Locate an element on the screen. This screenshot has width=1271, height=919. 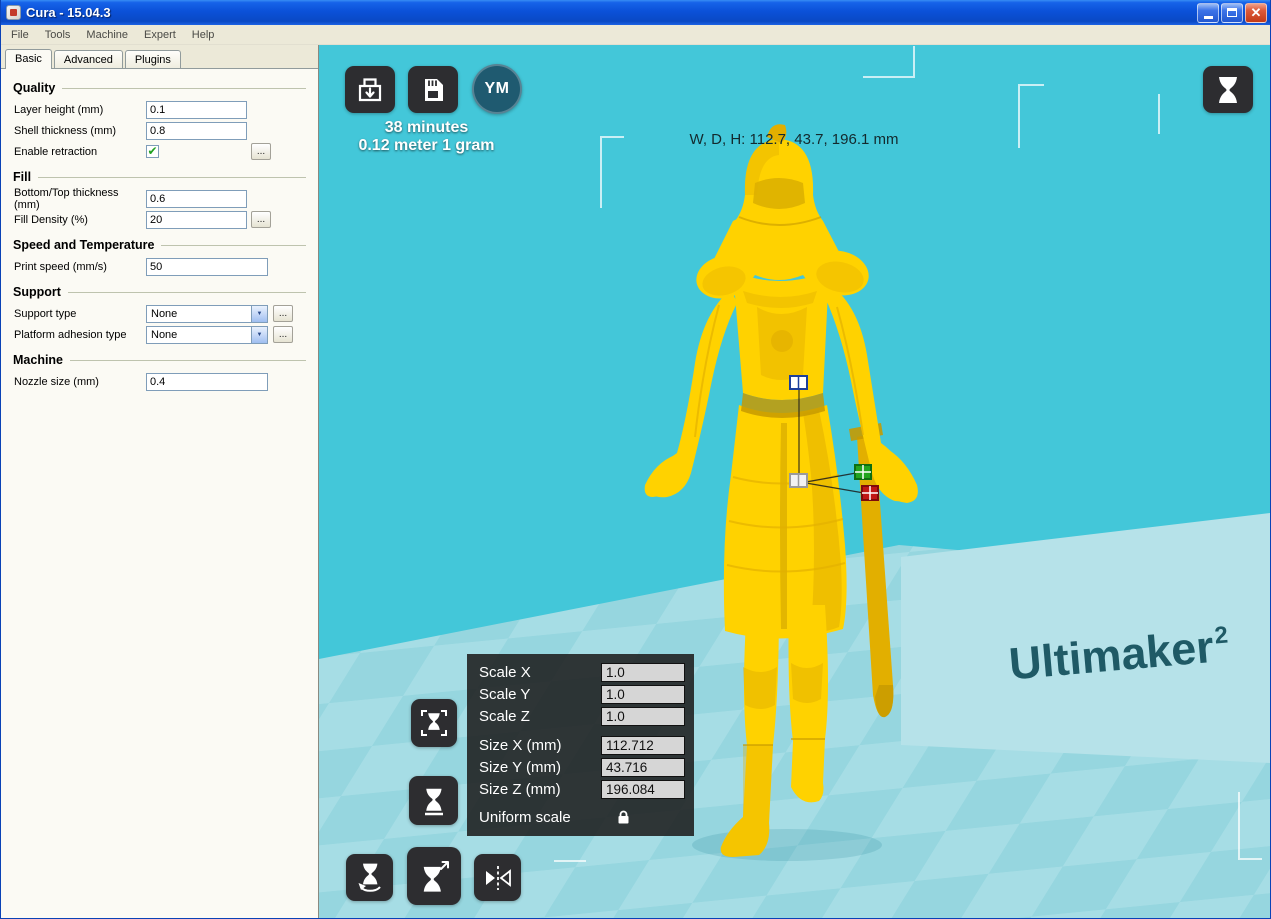
section-title: Quality is located at coordinates (34, 88).